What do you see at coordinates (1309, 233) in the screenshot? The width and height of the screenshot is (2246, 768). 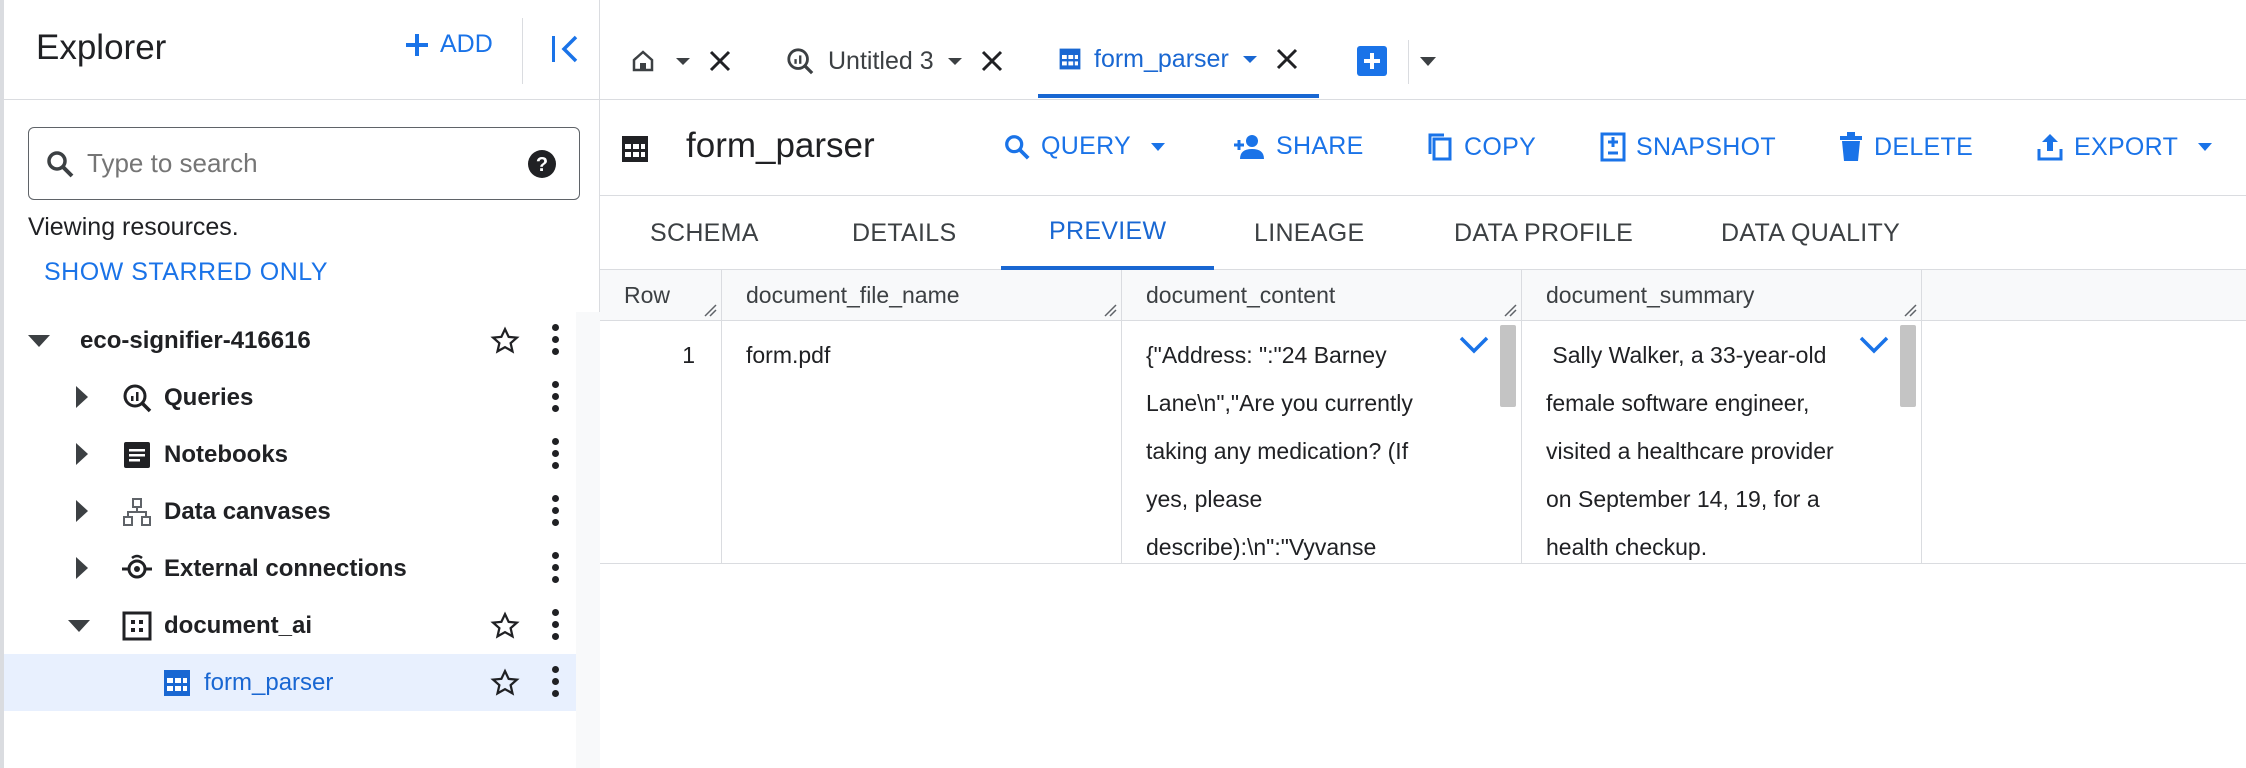 I see `tab-lineage: LINEAGE` at bounding box center [1309, 233].